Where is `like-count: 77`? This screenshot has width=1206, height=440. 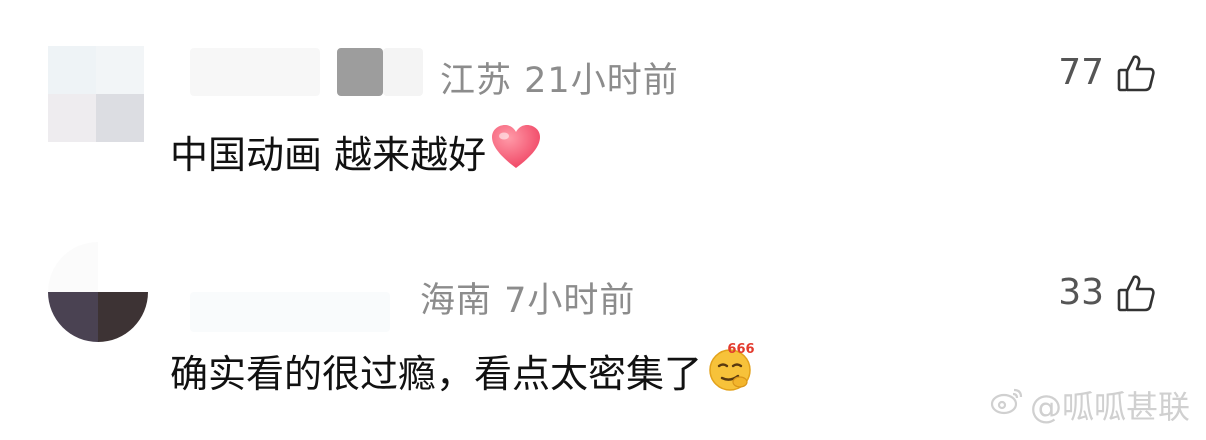 like-count: 77 is located at coordinates (1081, 72).